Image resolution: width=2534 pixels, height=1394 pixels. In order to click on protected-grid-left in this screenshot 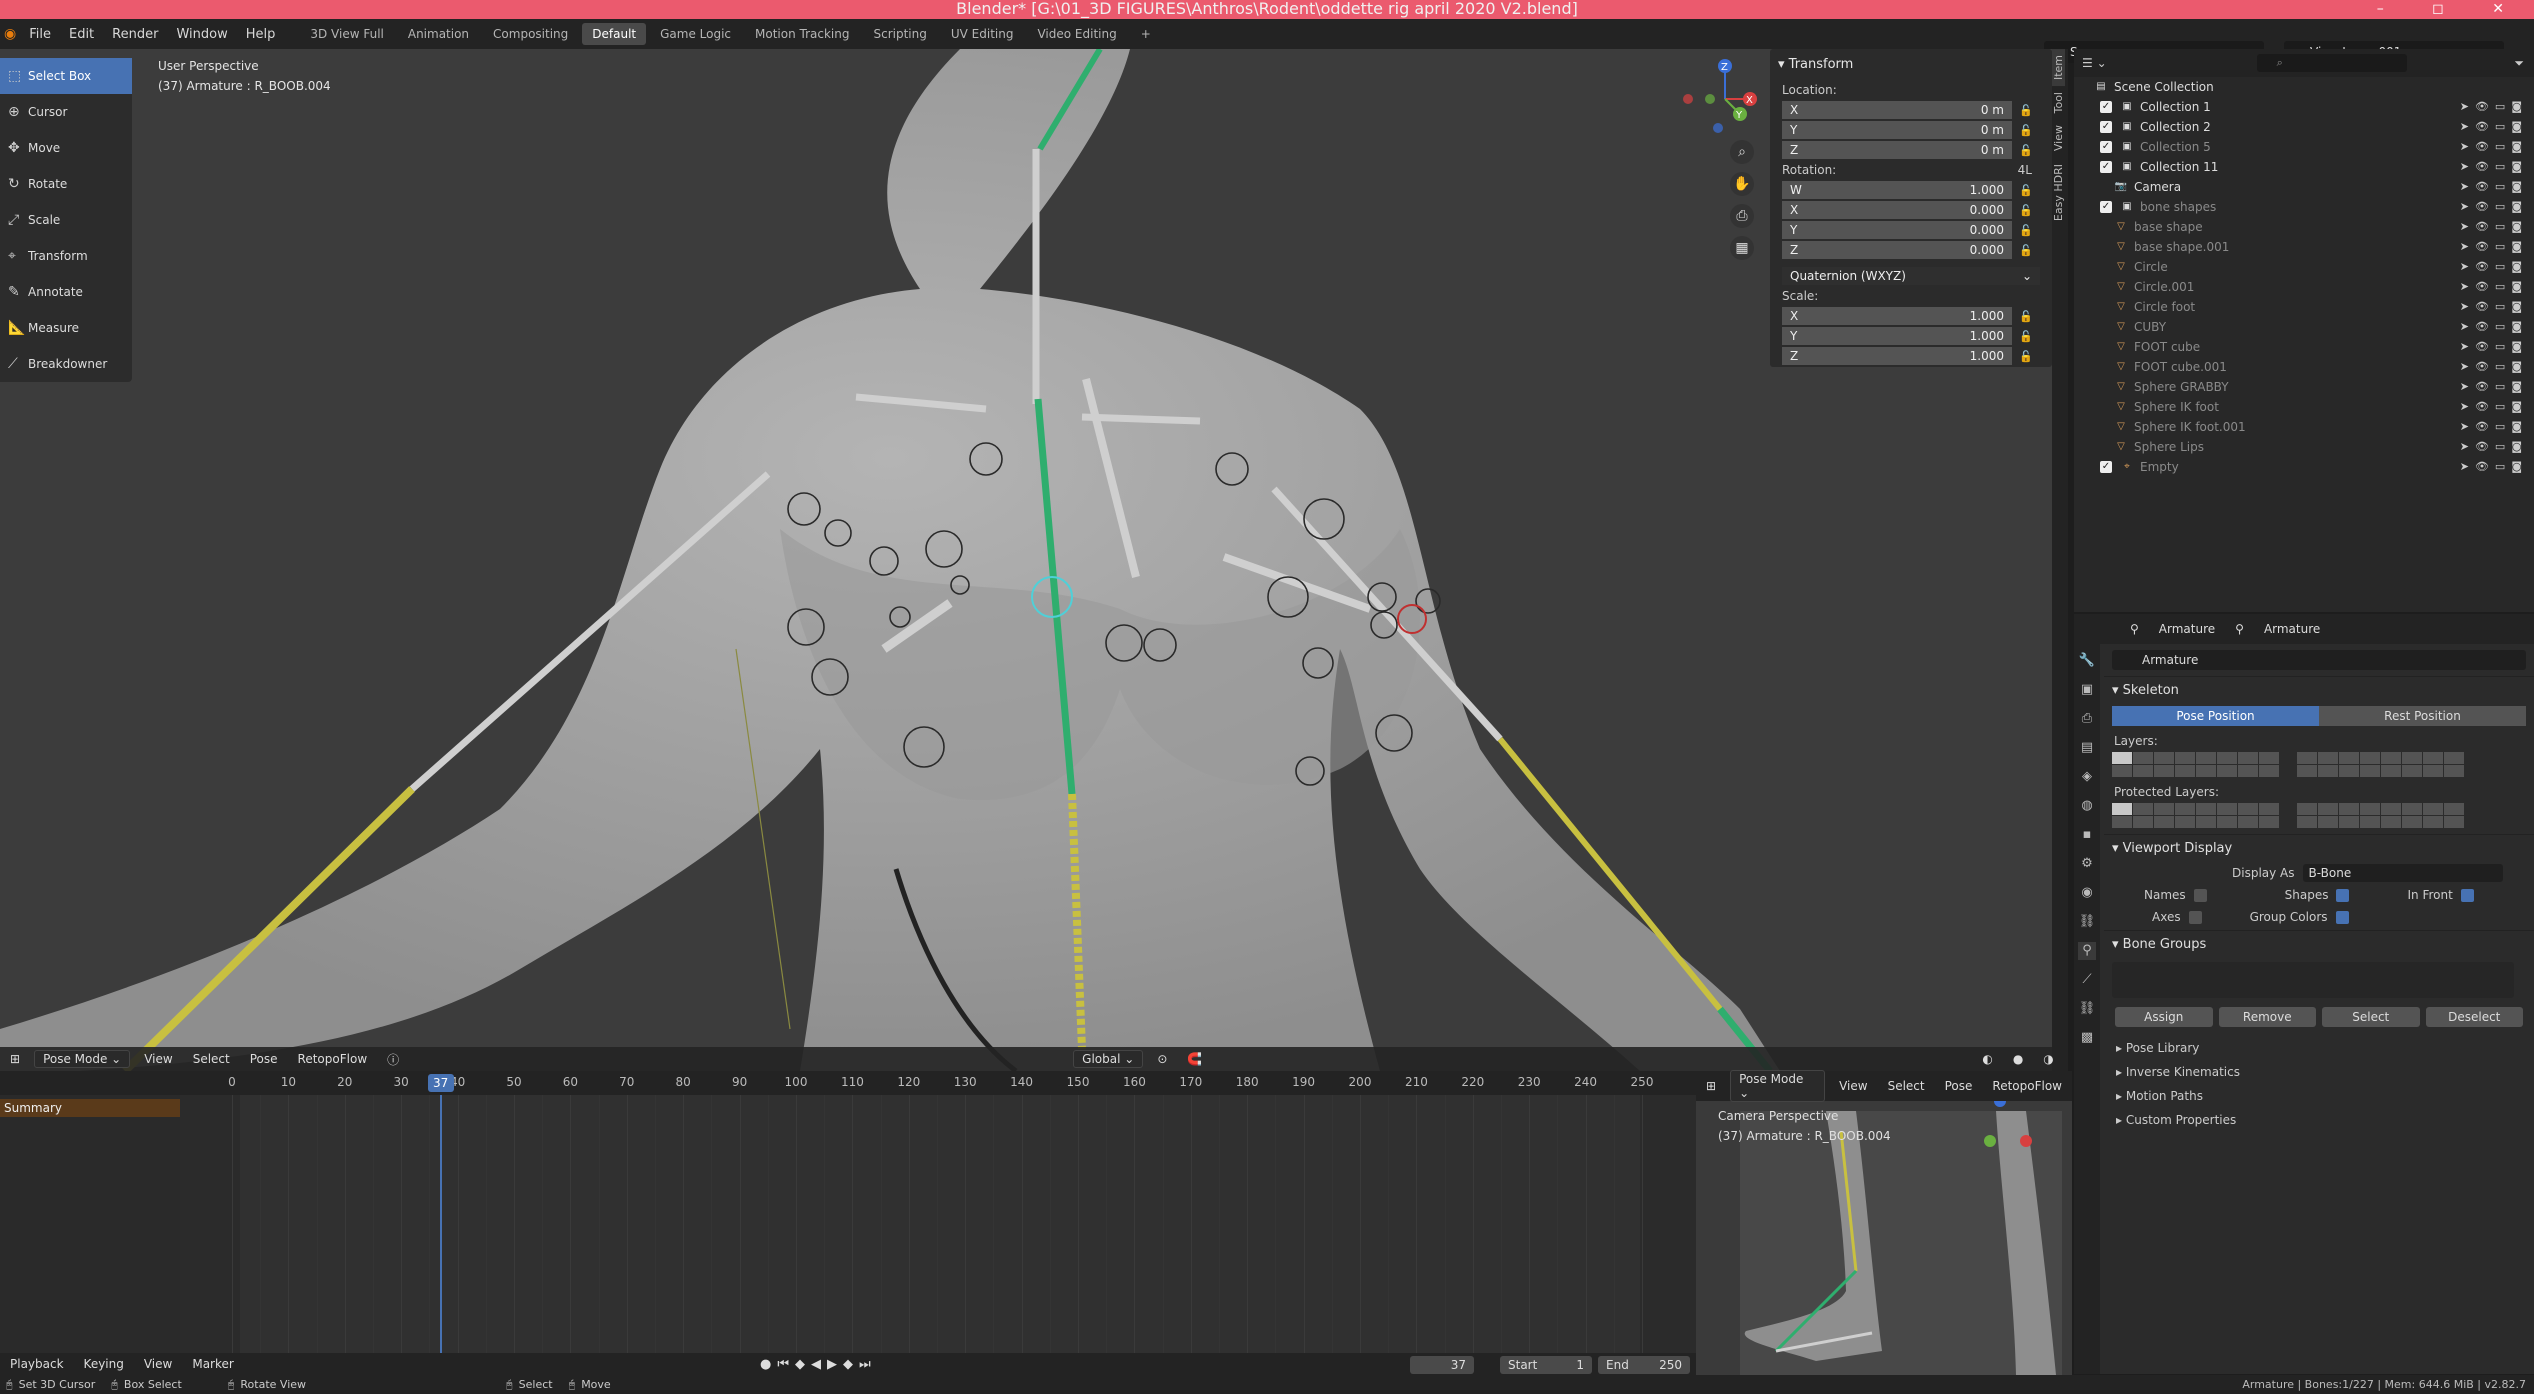, I will do `click(2195, 815)`.